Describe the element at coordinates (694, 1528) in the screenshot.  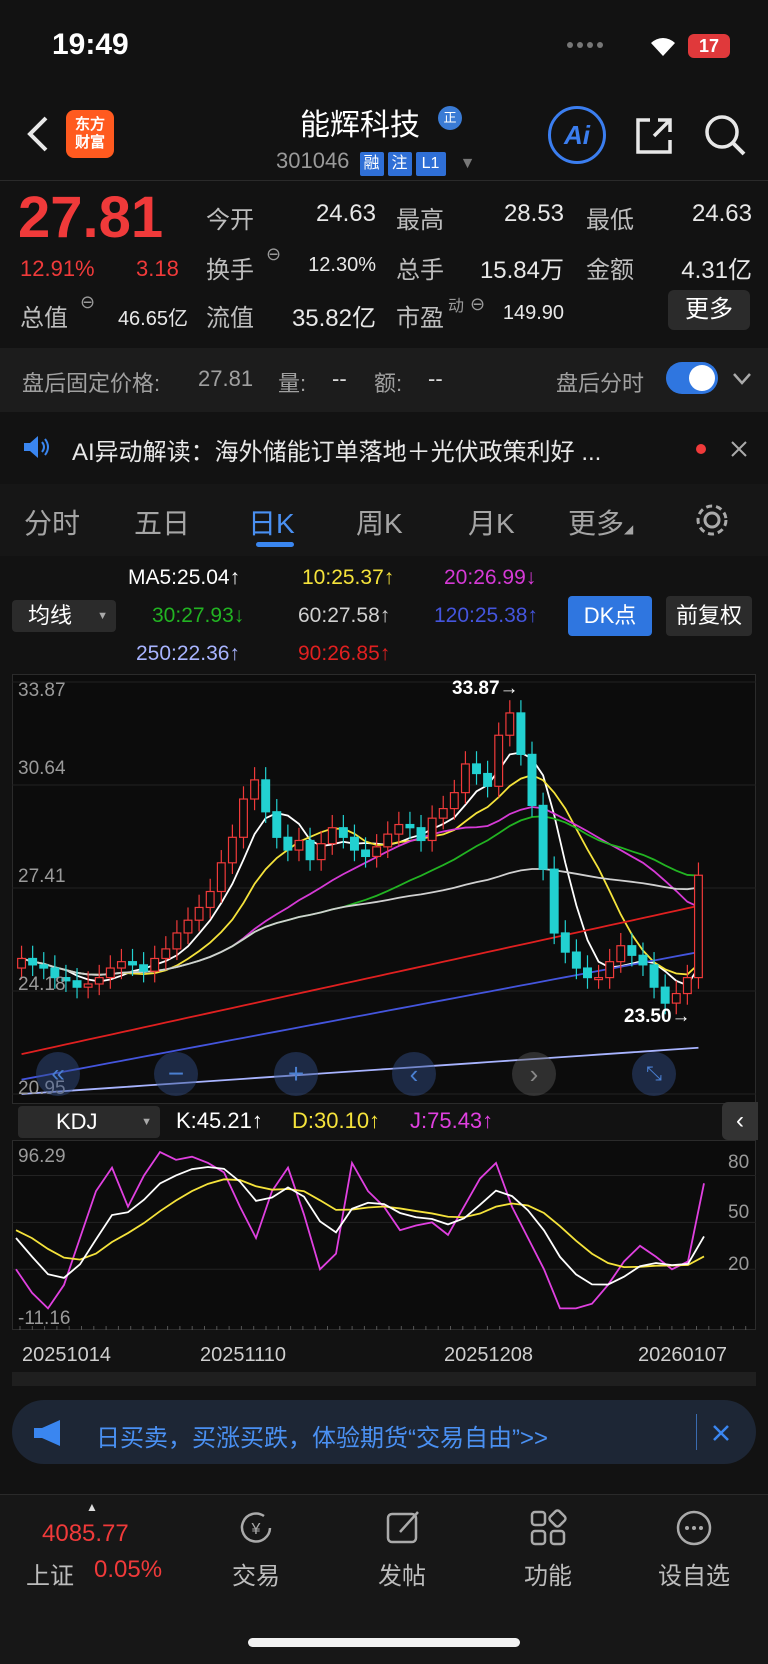
I see `more-dots-icon` at that location.